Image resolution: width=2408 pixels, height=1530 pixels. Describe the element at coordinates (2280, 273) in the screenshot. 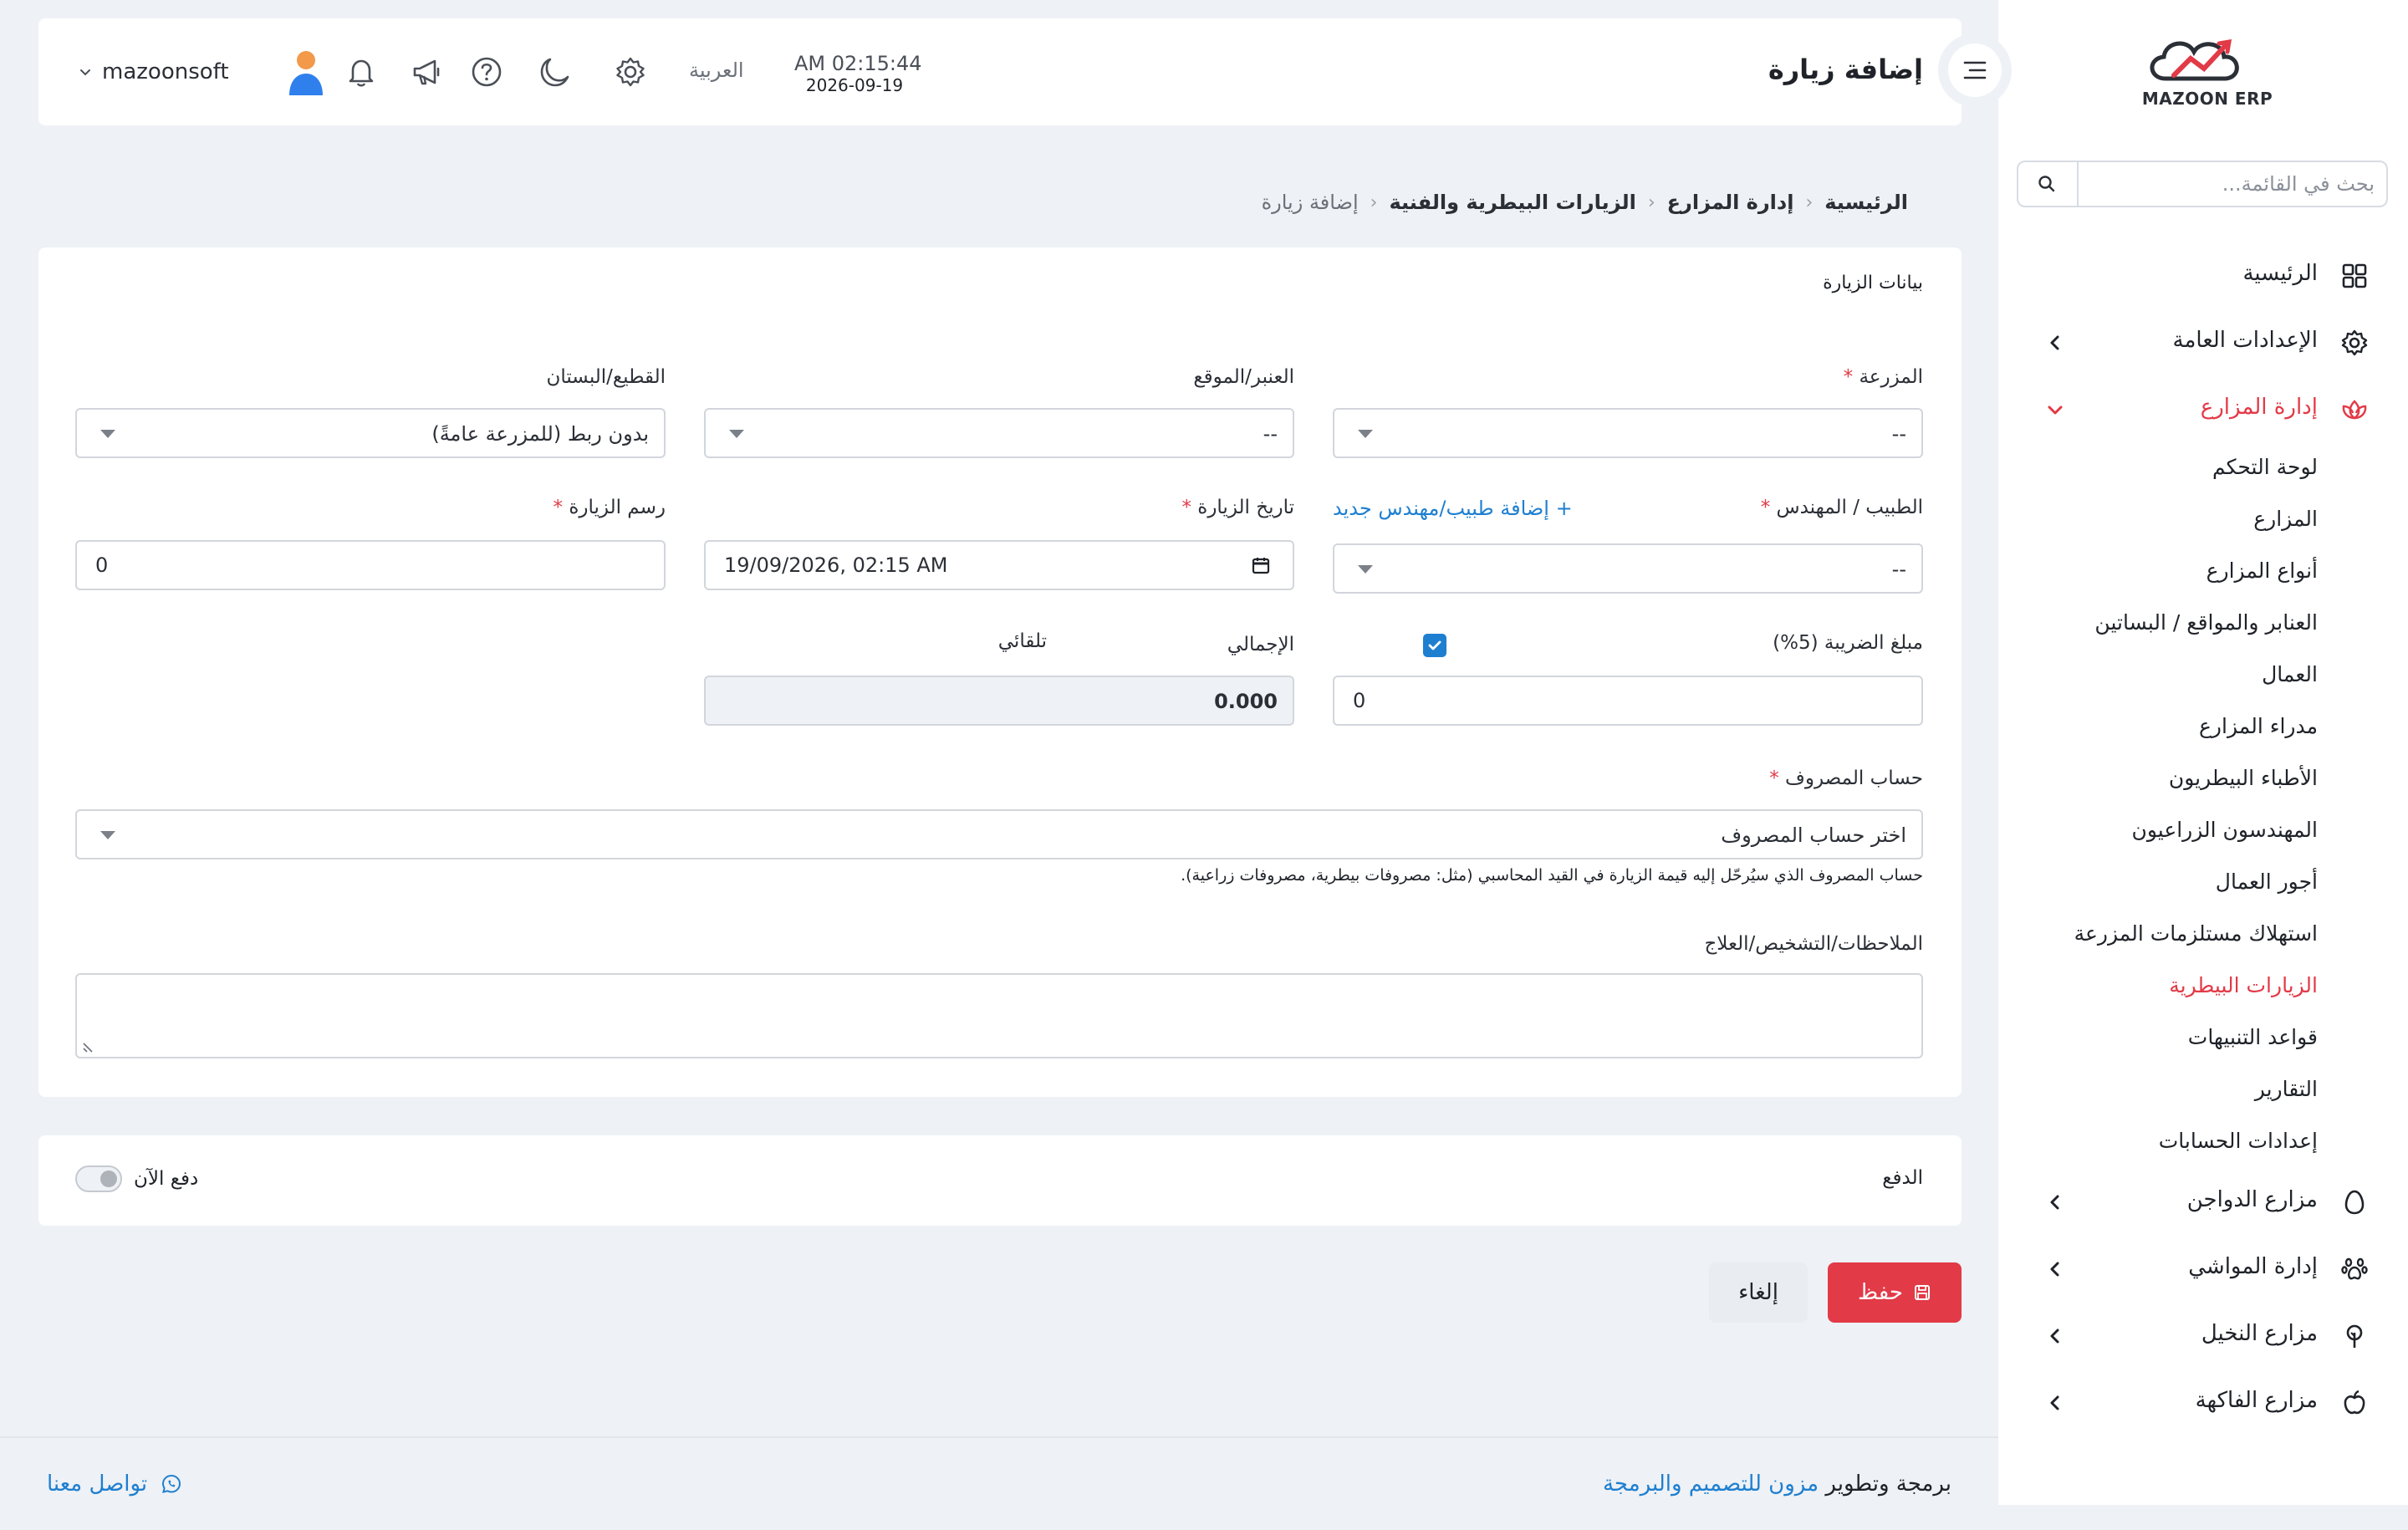

I see `sidebar-item-label: الرئيسية` at that location.